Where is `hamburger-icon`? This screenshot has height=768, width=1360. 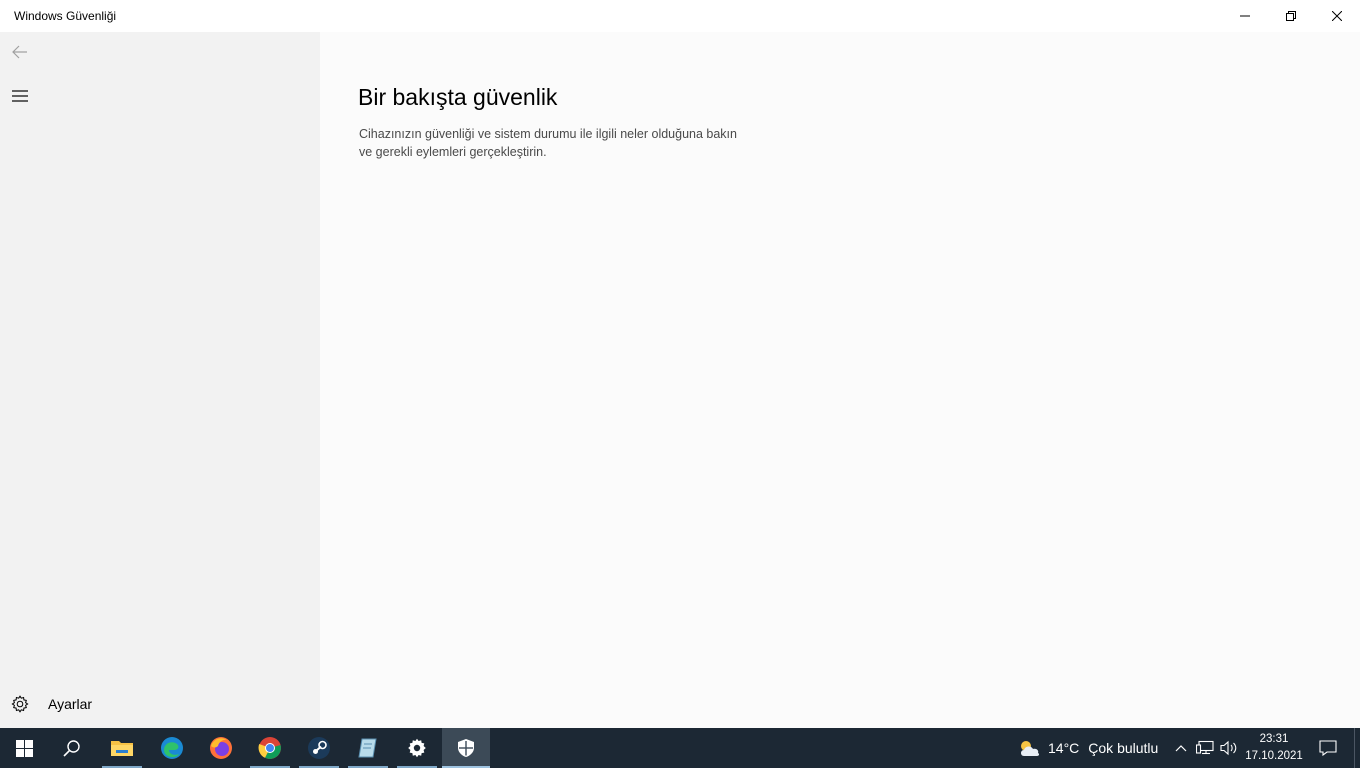 hamburger-icon is located at coordinates (20, 96).